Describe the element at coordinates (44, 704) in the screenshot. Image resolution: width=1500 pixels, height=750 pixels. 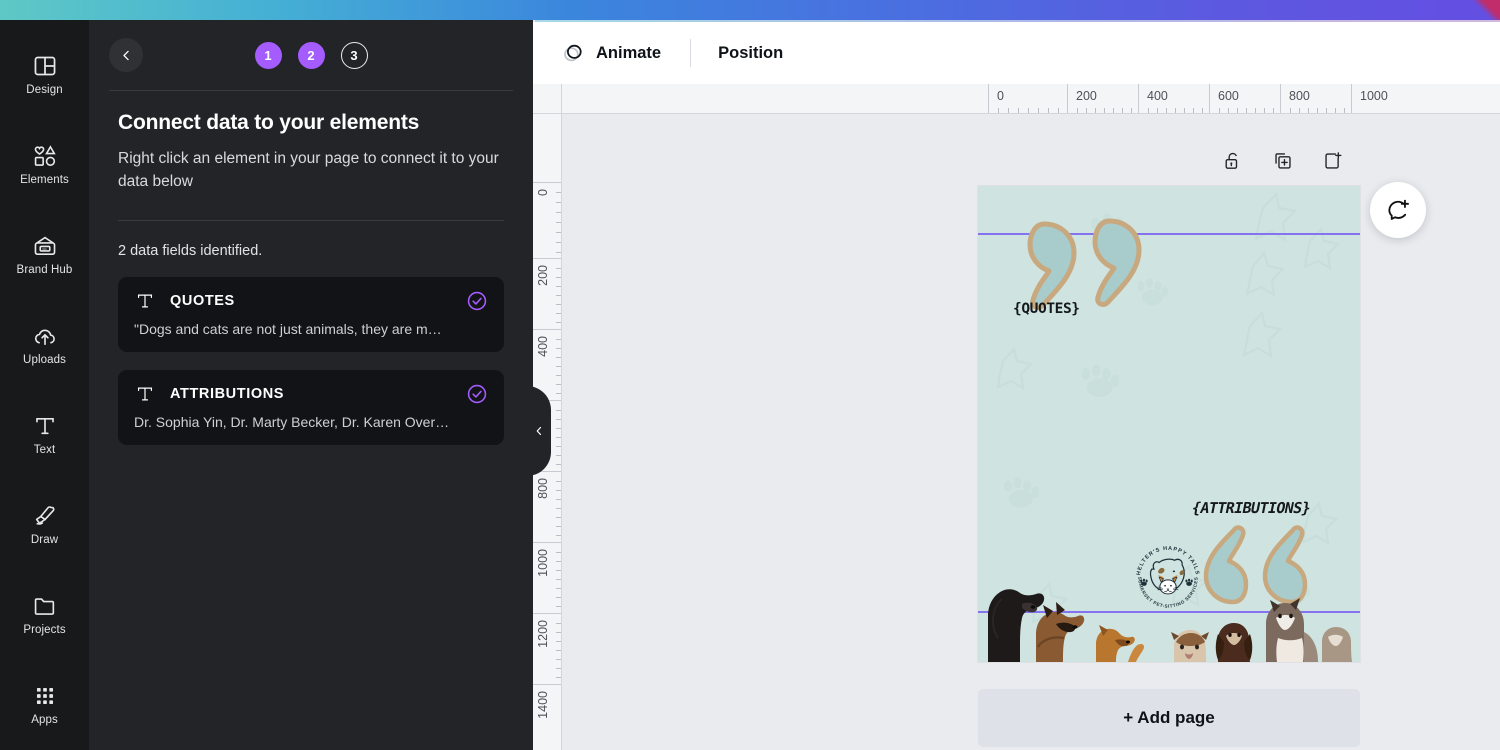
I see `sidebar-item-apps: Apps` at that location.